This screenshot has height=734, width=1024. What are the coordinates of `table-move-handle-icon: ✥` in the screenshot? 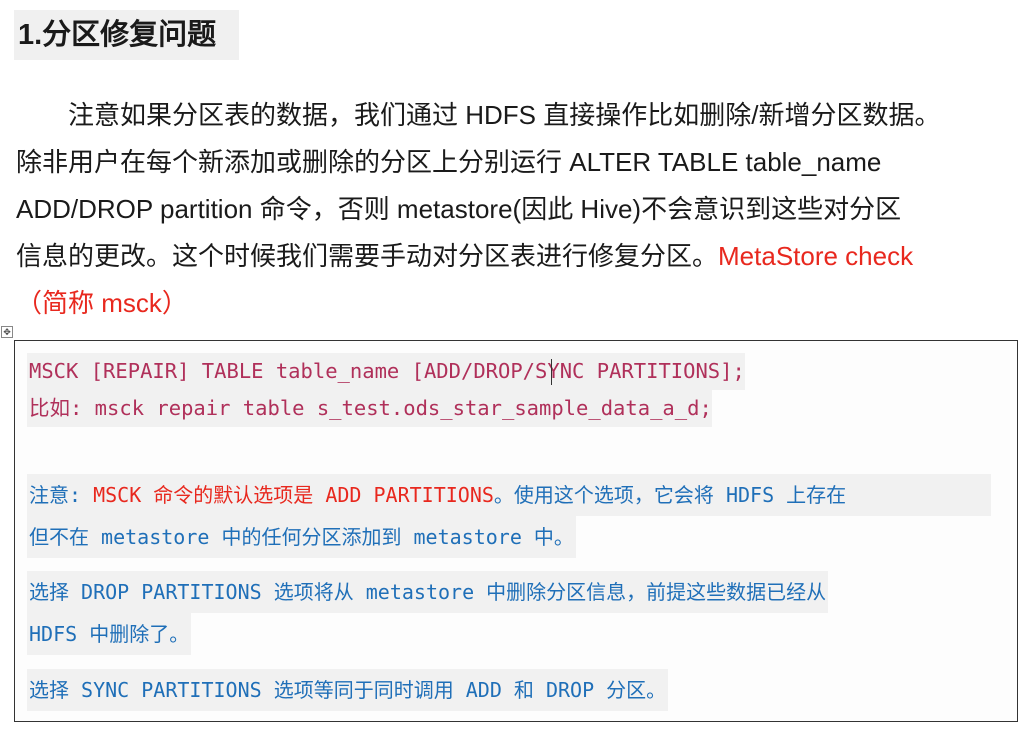 It's located at (7, 332).